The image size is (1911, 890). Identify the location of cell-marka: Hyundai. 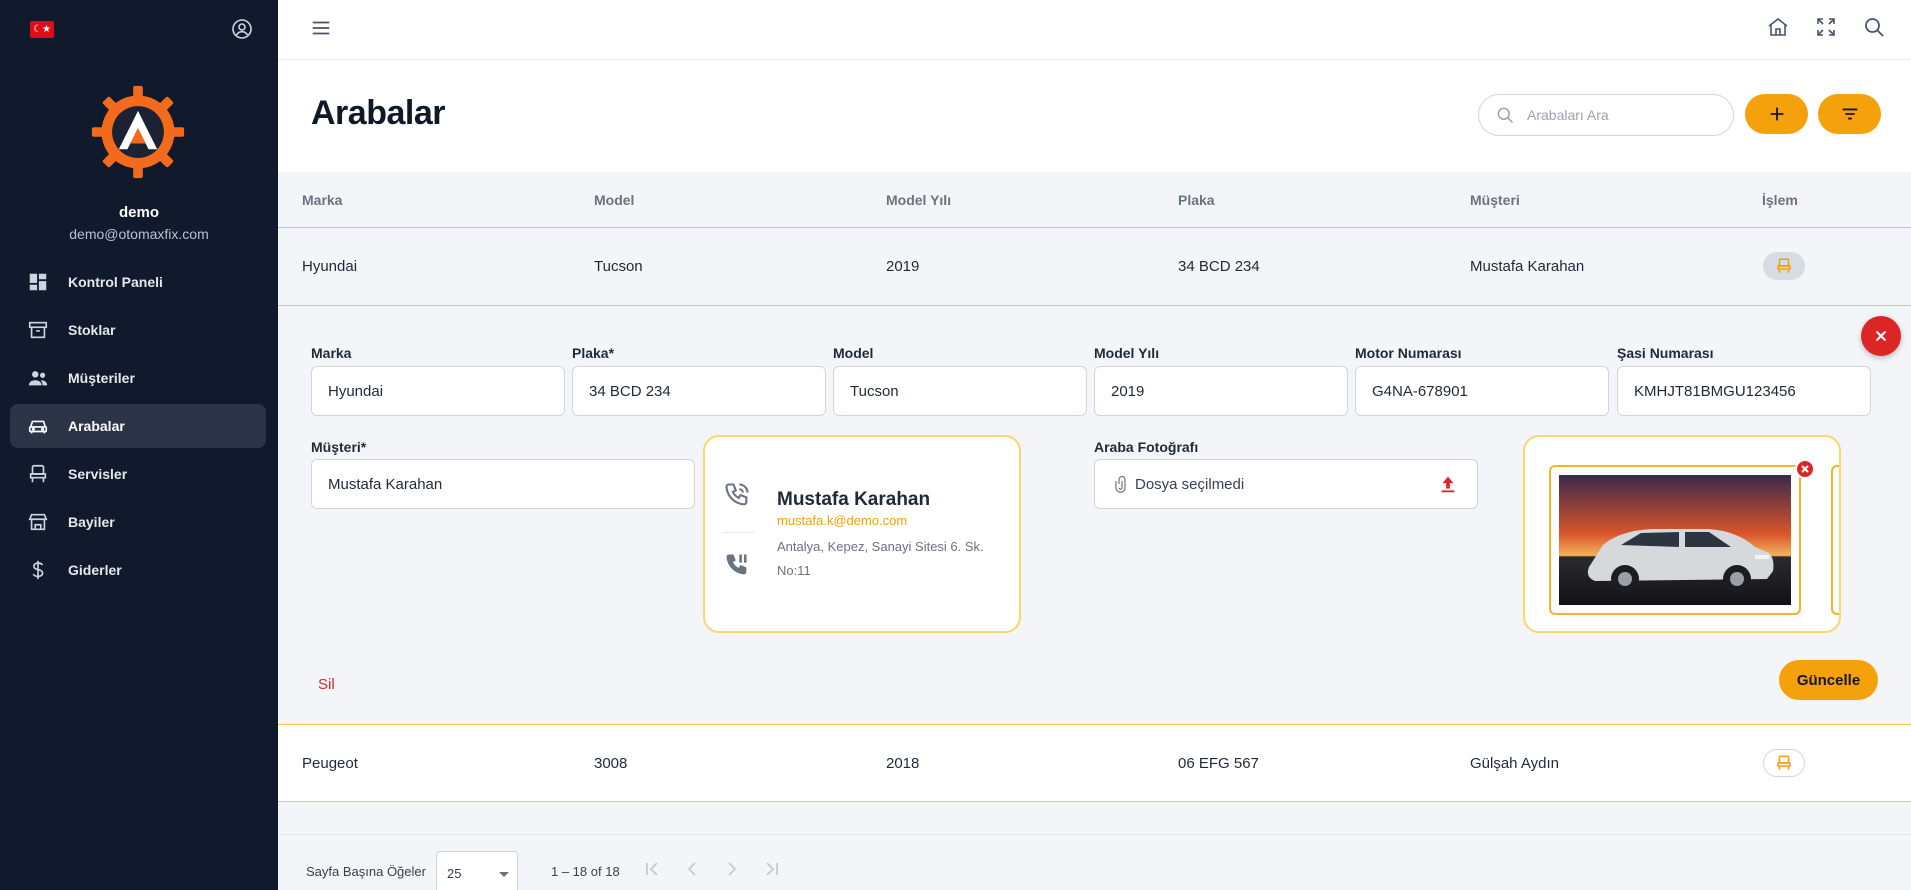
(330, 266).